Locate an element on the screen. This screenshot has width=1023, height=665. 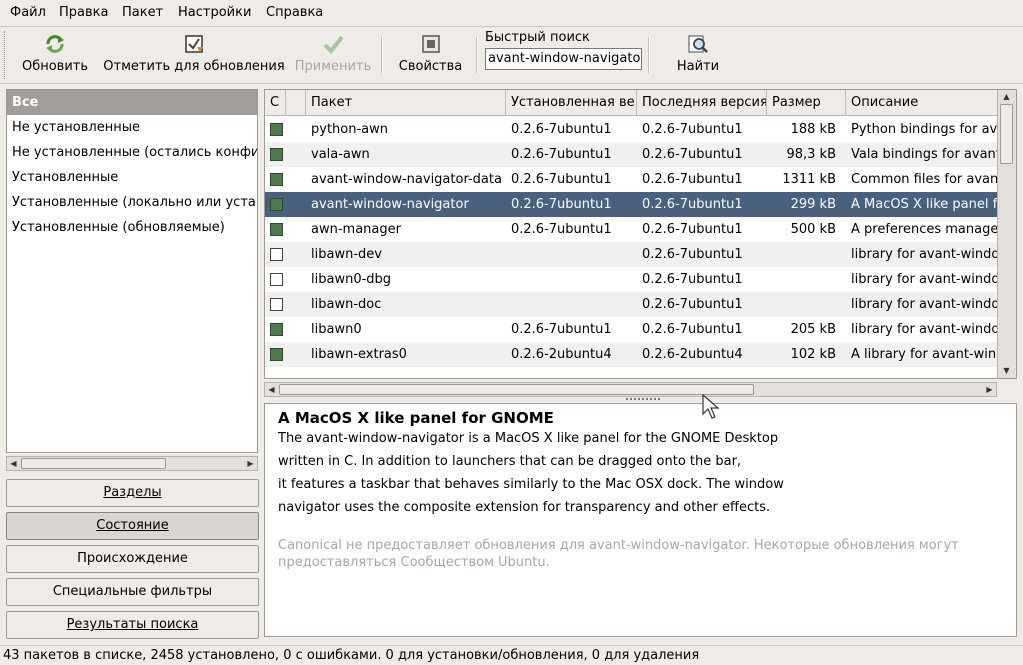
package-size is located at coordinates (801, 304).